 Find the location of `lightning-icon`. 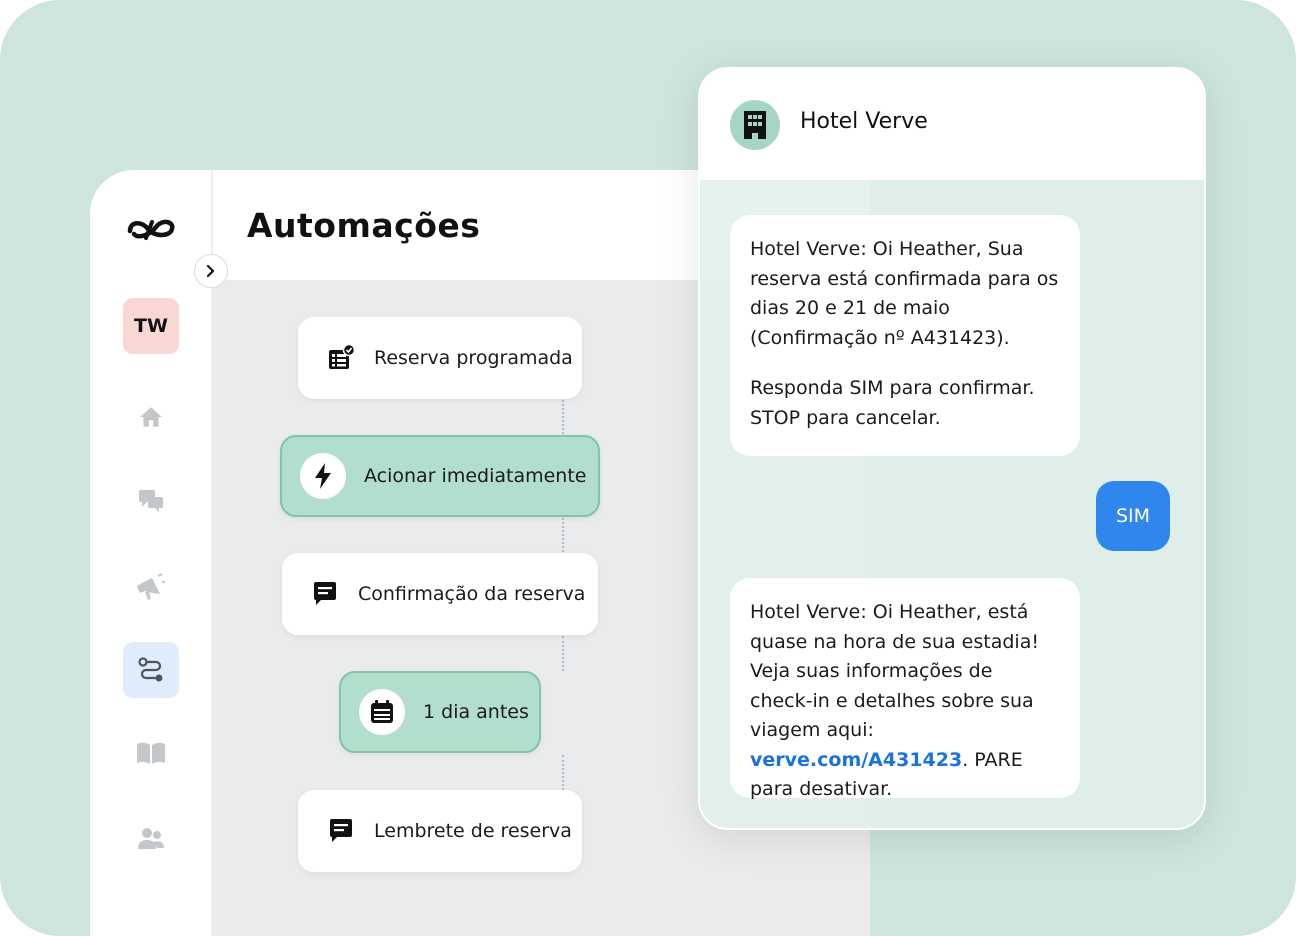

lightning-icon is located at coordinates (323, 476).